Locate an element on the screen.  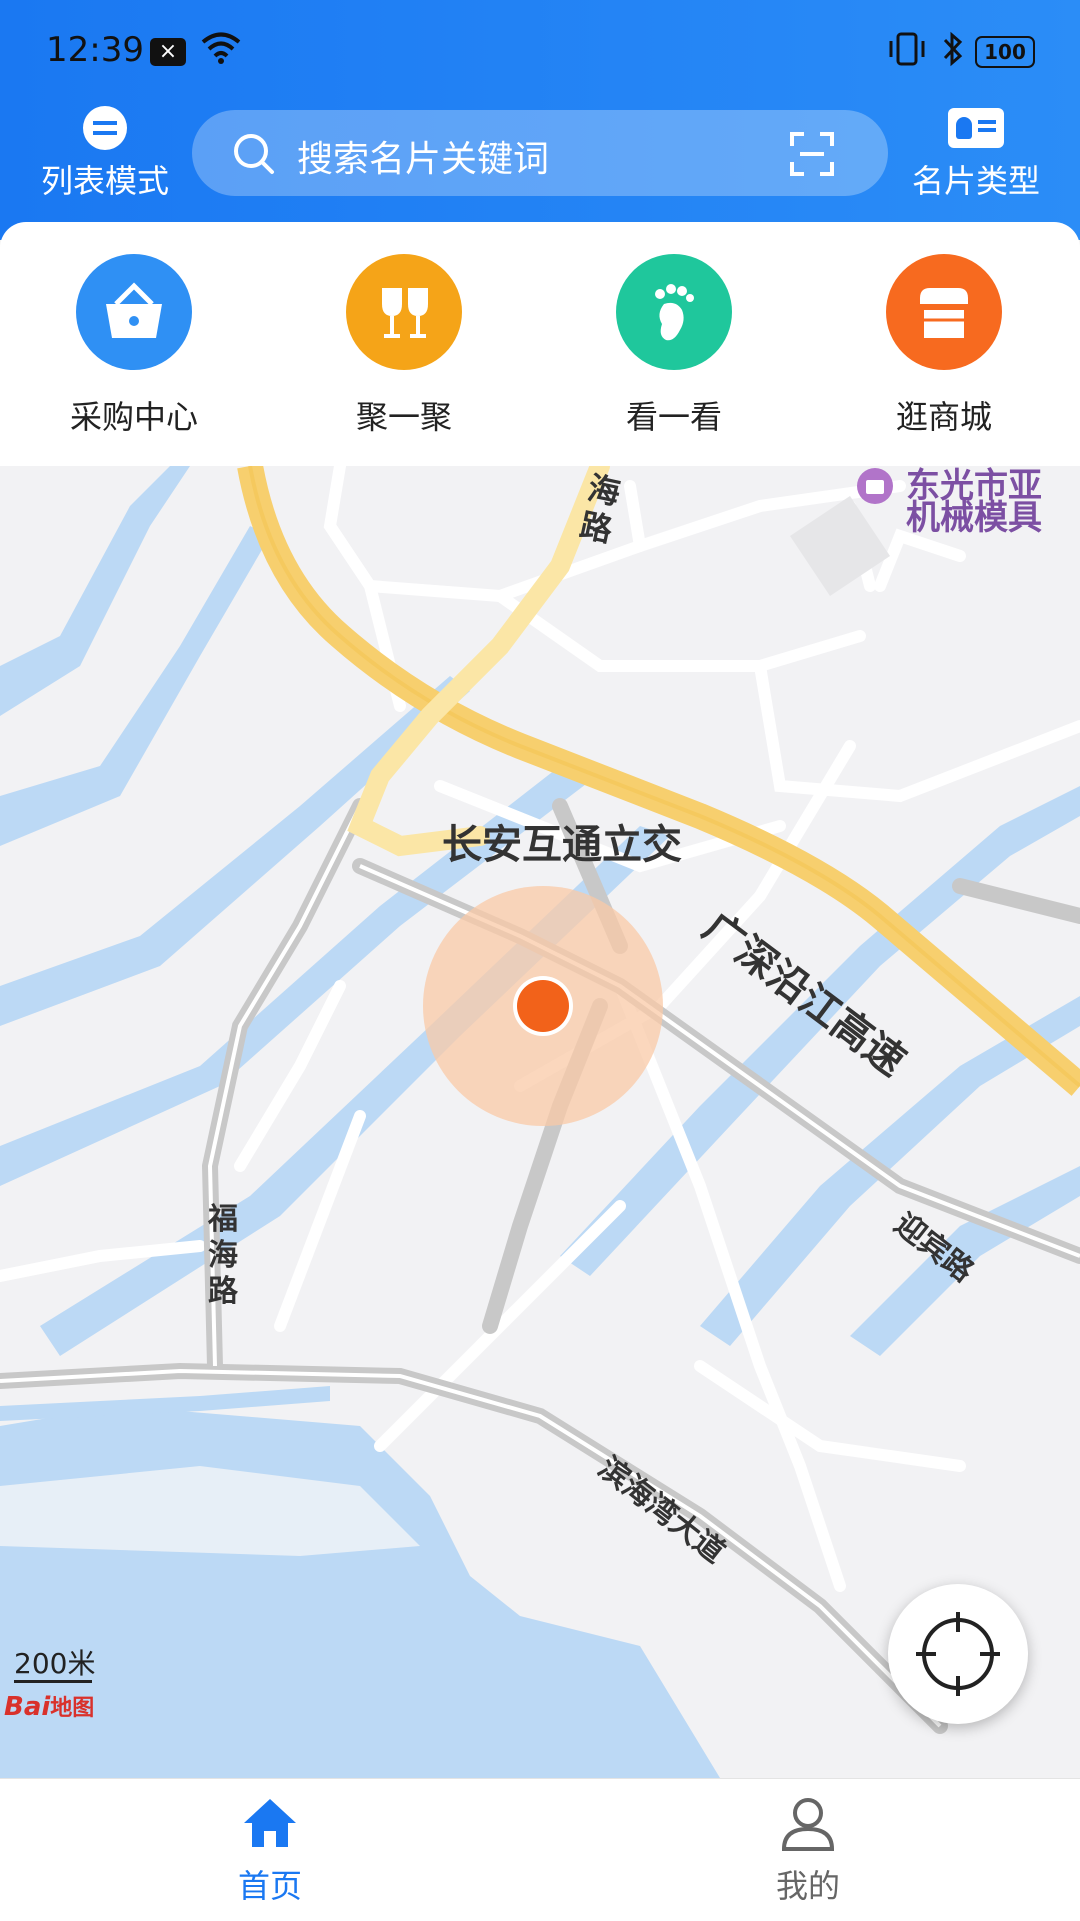
notification-icon: × is located at coordinates (168, 52).